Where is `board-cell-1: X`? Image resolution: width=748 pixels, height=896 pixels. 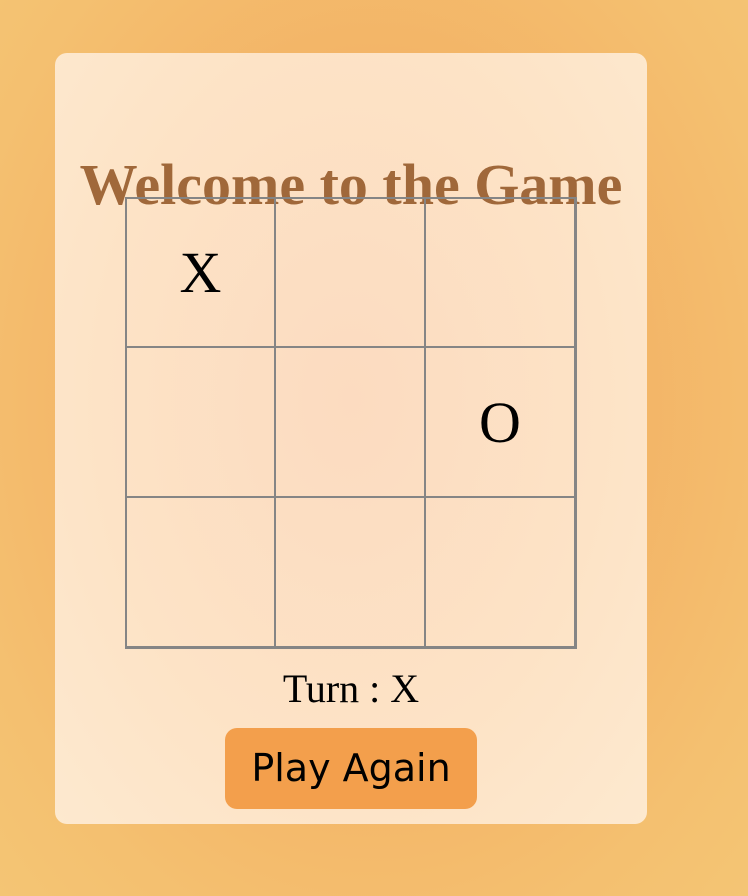 board-cell-1: X is located at coordinates (201, 273).